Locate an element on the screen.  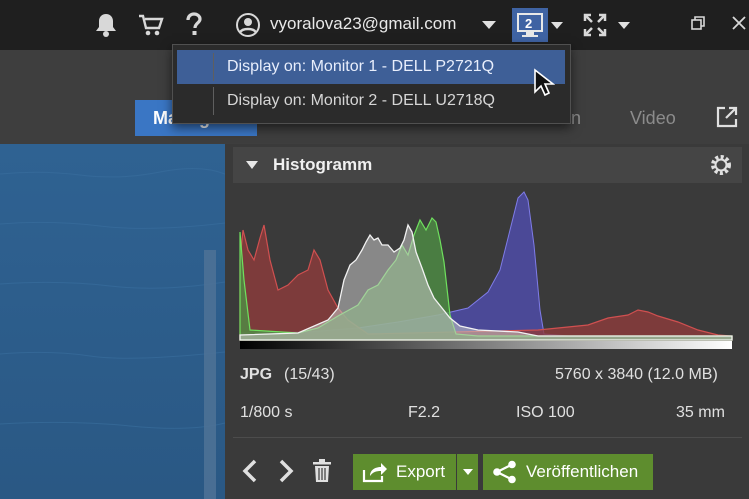
top-bar: vyoralova23@gmail.com 2 is located at coordinates (374, 25).